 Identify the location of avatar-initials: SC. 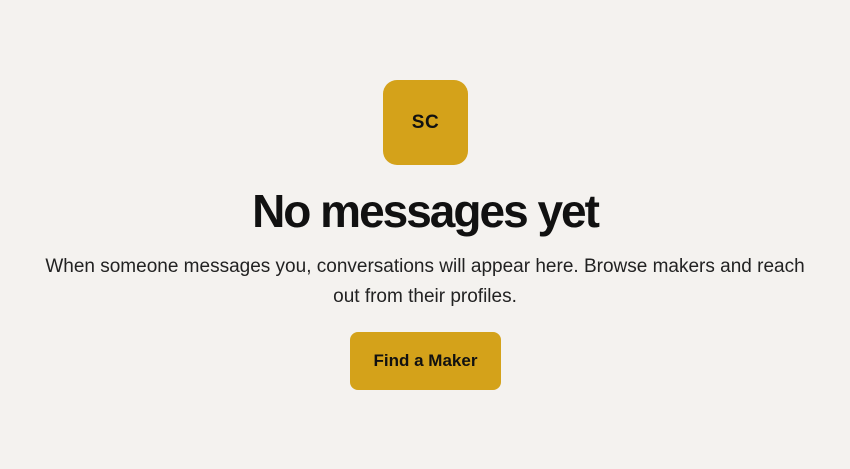
(425, 122).